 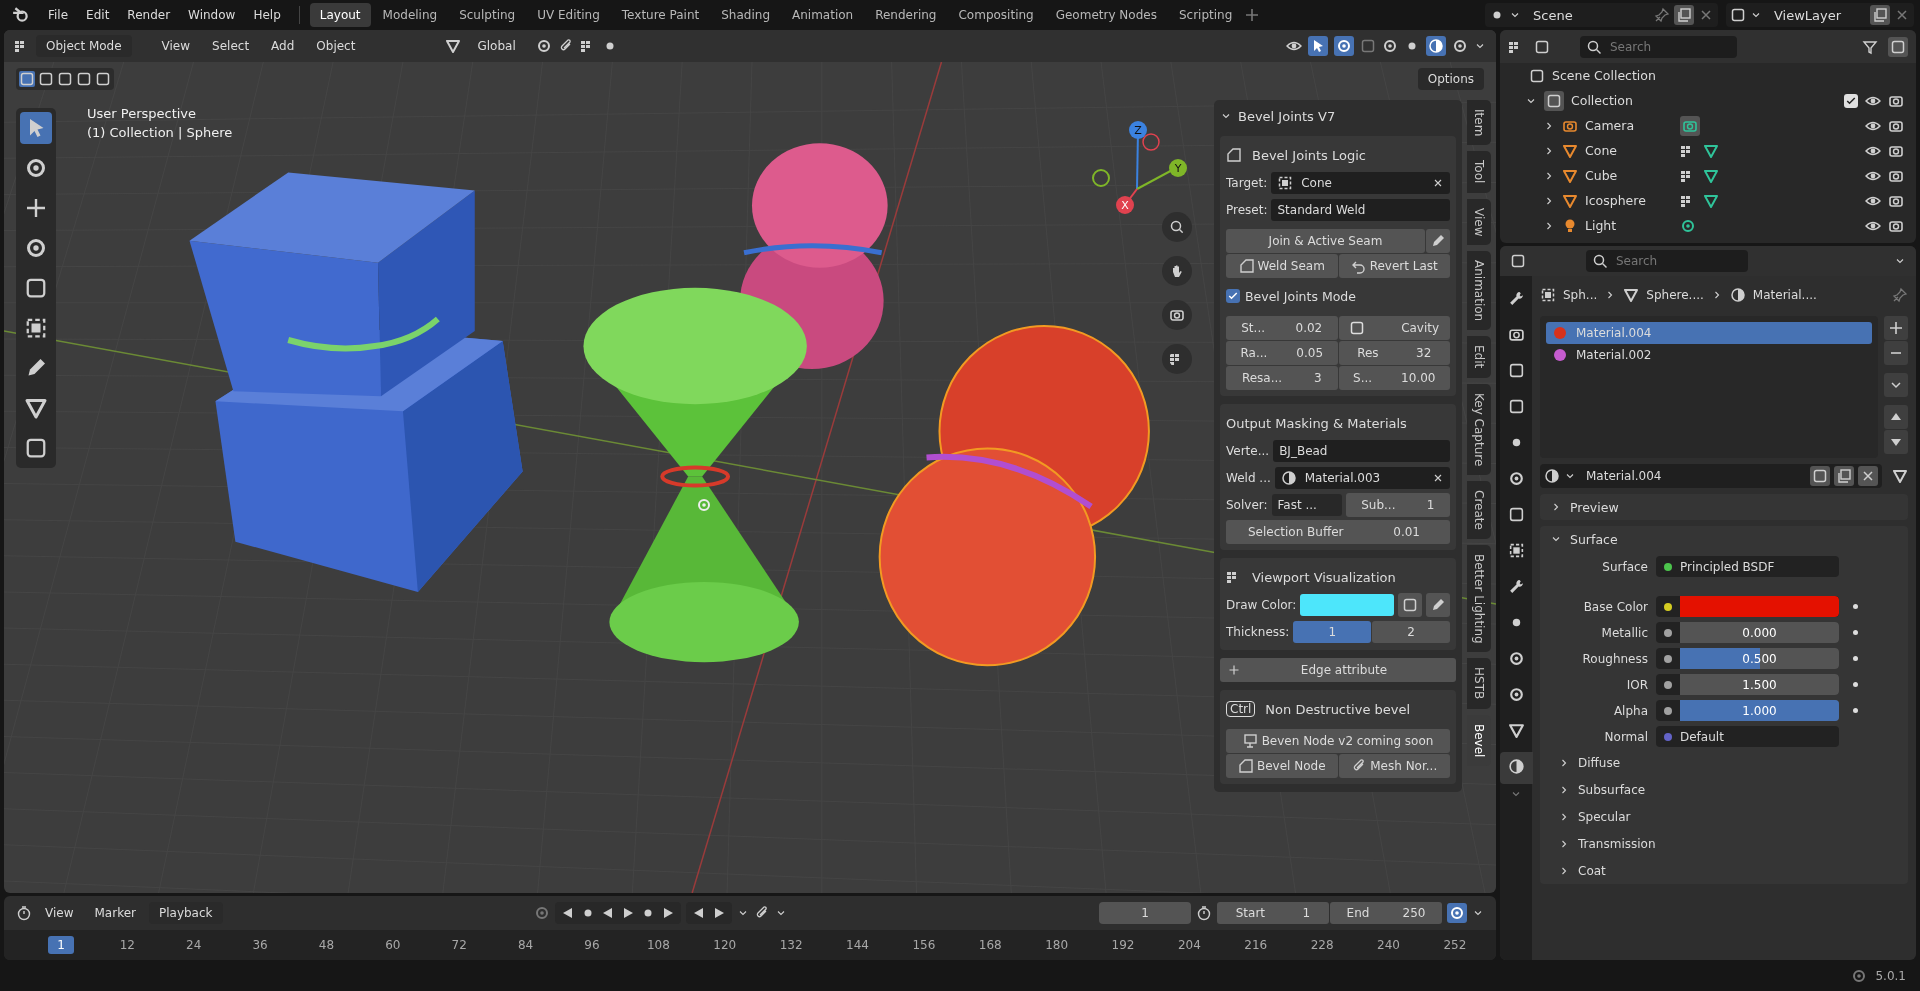 I want to click on end-frame-field: End 250, so click(x=1386, y=913).